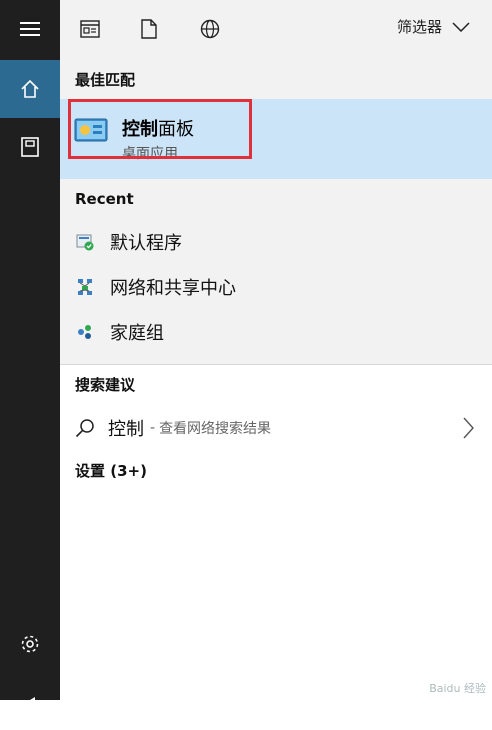 This screenshot has height=730, width=492. I want to click on network-sharing-icon, so click(85, 287).